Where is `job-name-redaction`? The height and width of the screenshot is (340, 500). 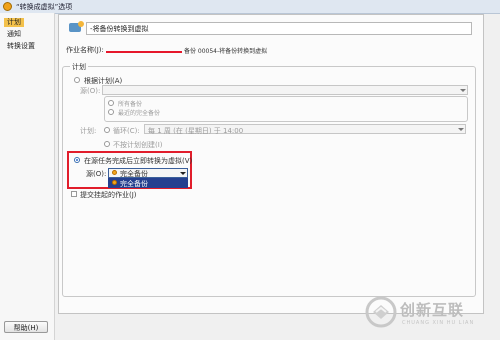
job-name-redaction is located at coordinates (144, 52).